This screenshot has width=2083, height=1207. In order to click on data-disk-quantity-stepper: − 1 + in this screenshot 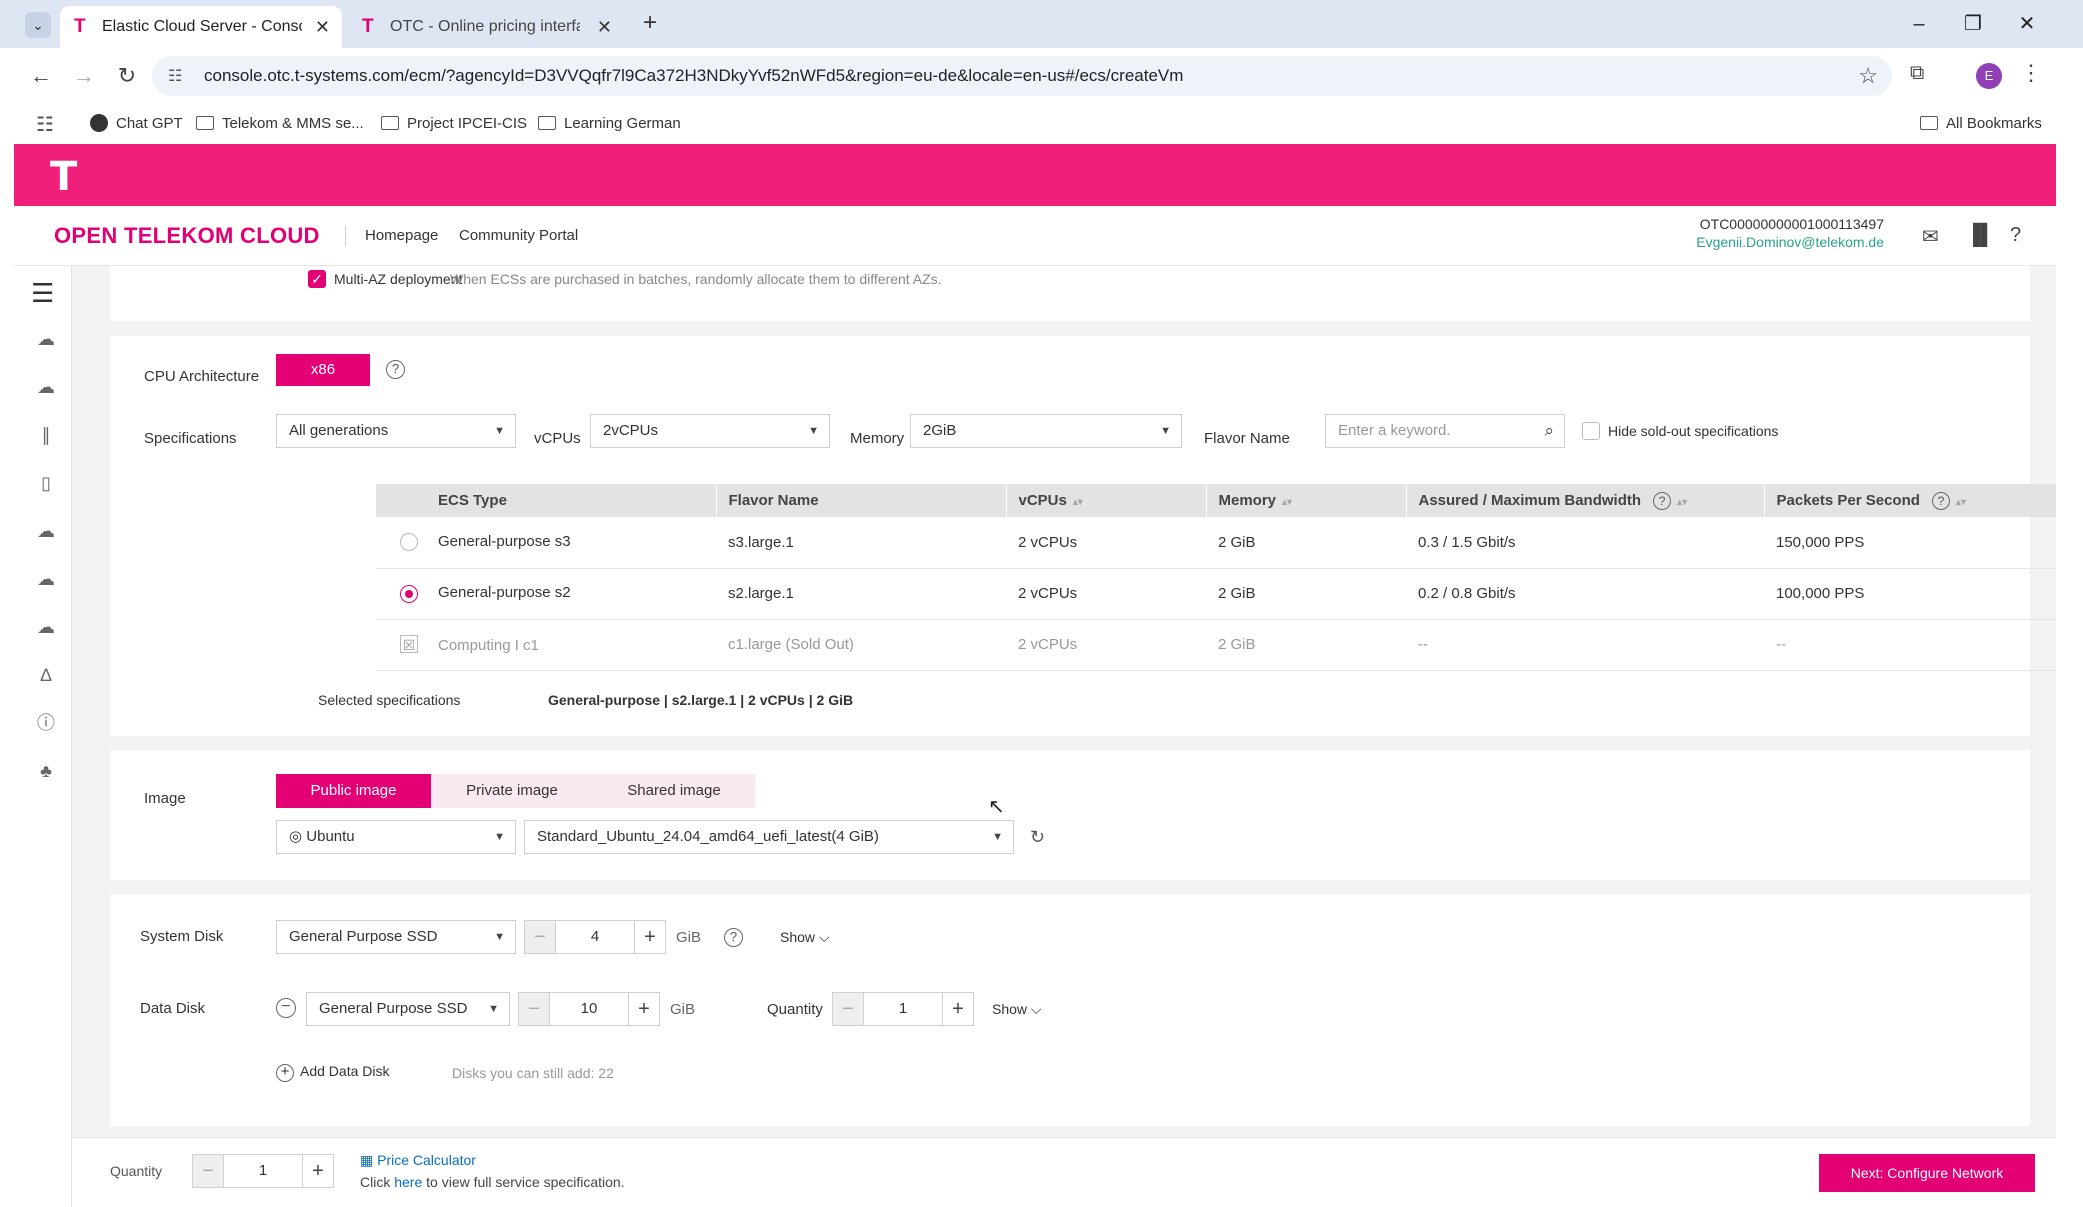, I will do `click(903, 1009)`.